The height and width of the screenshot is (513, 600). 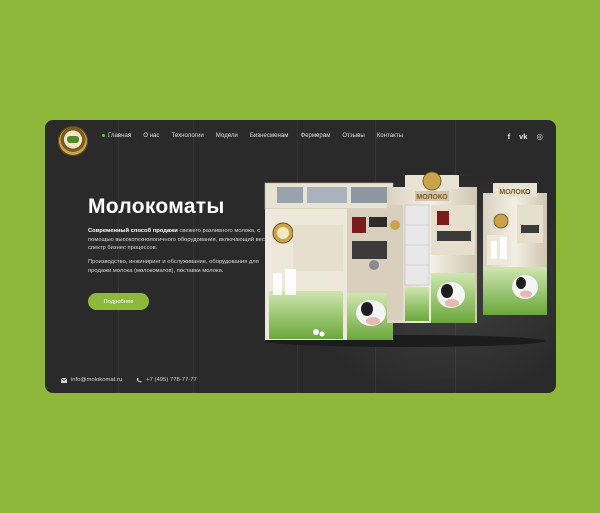 I want to click on page-title: Молокоматы, so click(x=156, y=206).